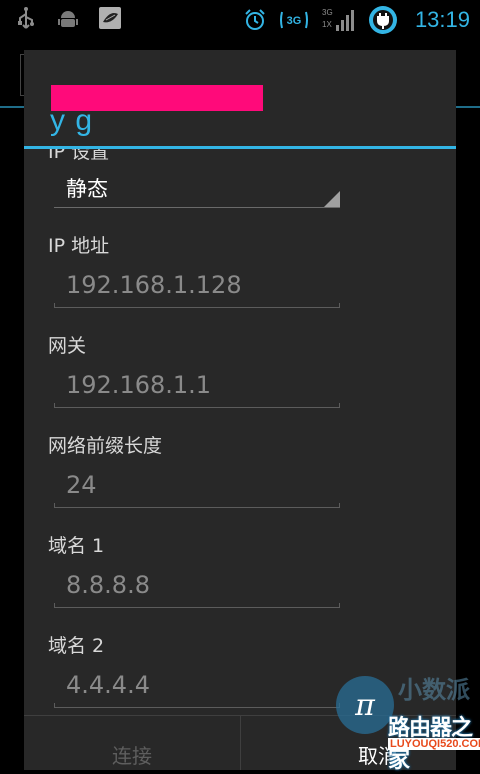 The width and height of the screenshot is (480, 774). I want to click on prefix-length-label: 网络前缀长度, so click(105, 446).